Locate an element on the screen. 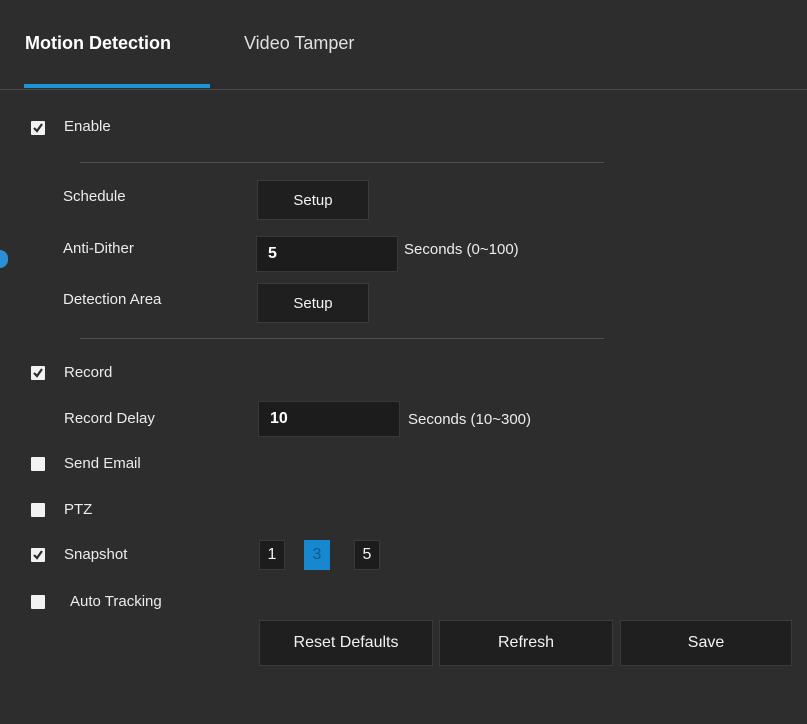 The height and width of the screenshot is (724, 807). send-email-checkbox is located at coordinates (38, 464).